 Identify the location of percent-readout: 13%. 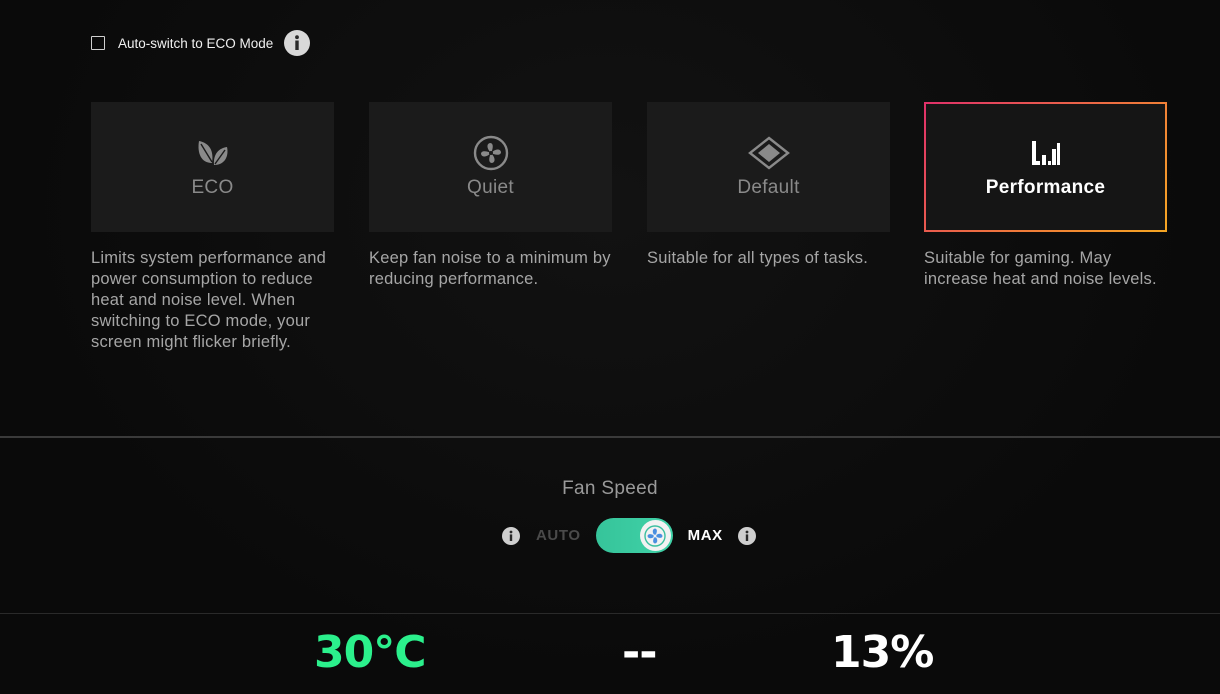
(882, 652).